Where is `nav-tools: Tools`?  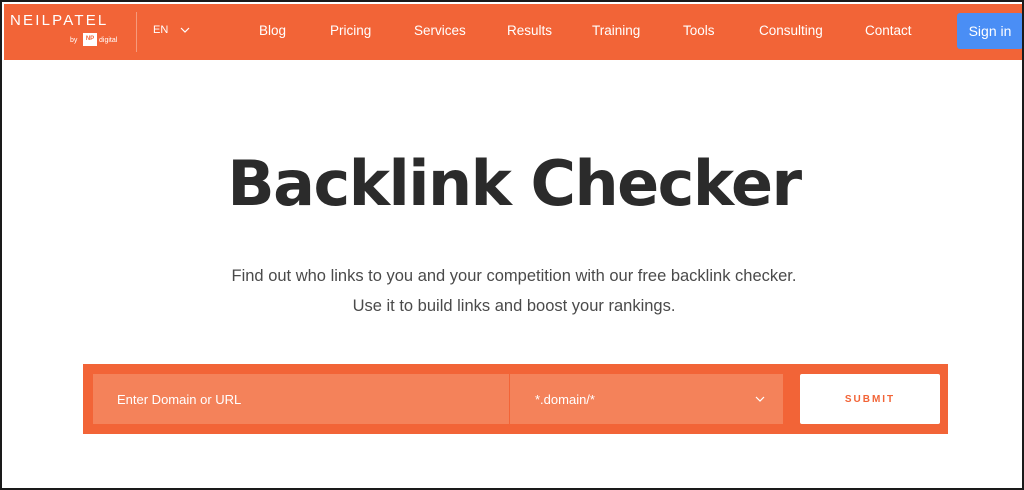
nav-tools: Tools is located at coordinates (699, 30).